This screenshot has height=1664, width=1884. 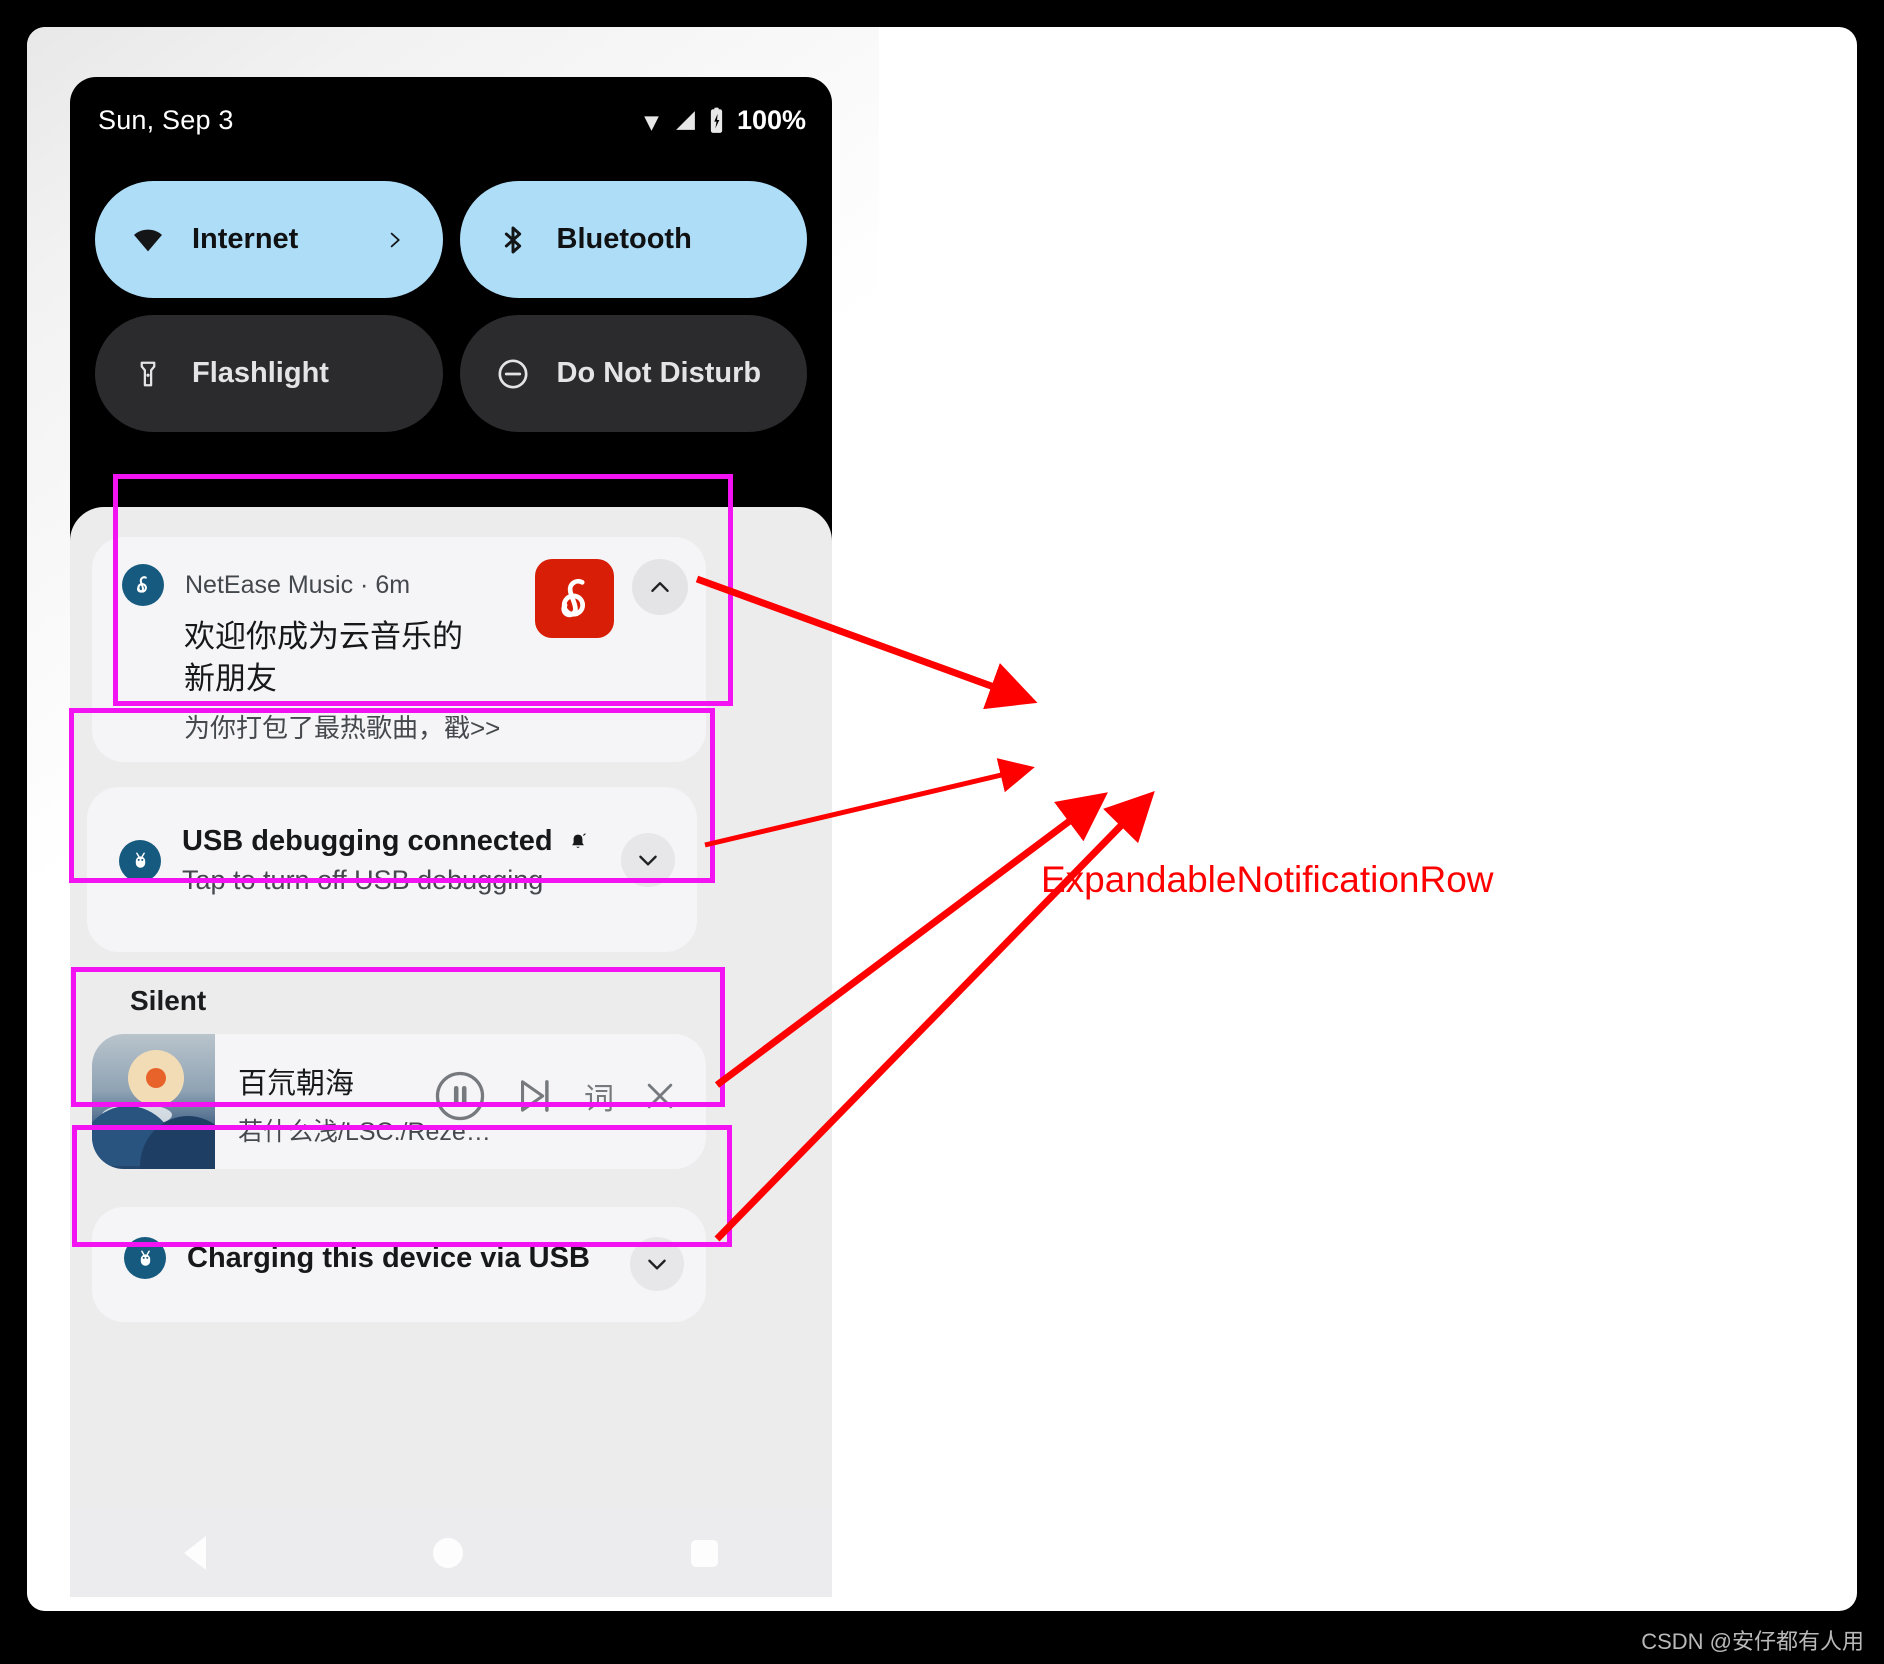 What do you see at coordinates (1752, 1641) in the screenshot?
I see `watermark: CSDN @安仔都有人用` at bounding box center [1752, 1641].